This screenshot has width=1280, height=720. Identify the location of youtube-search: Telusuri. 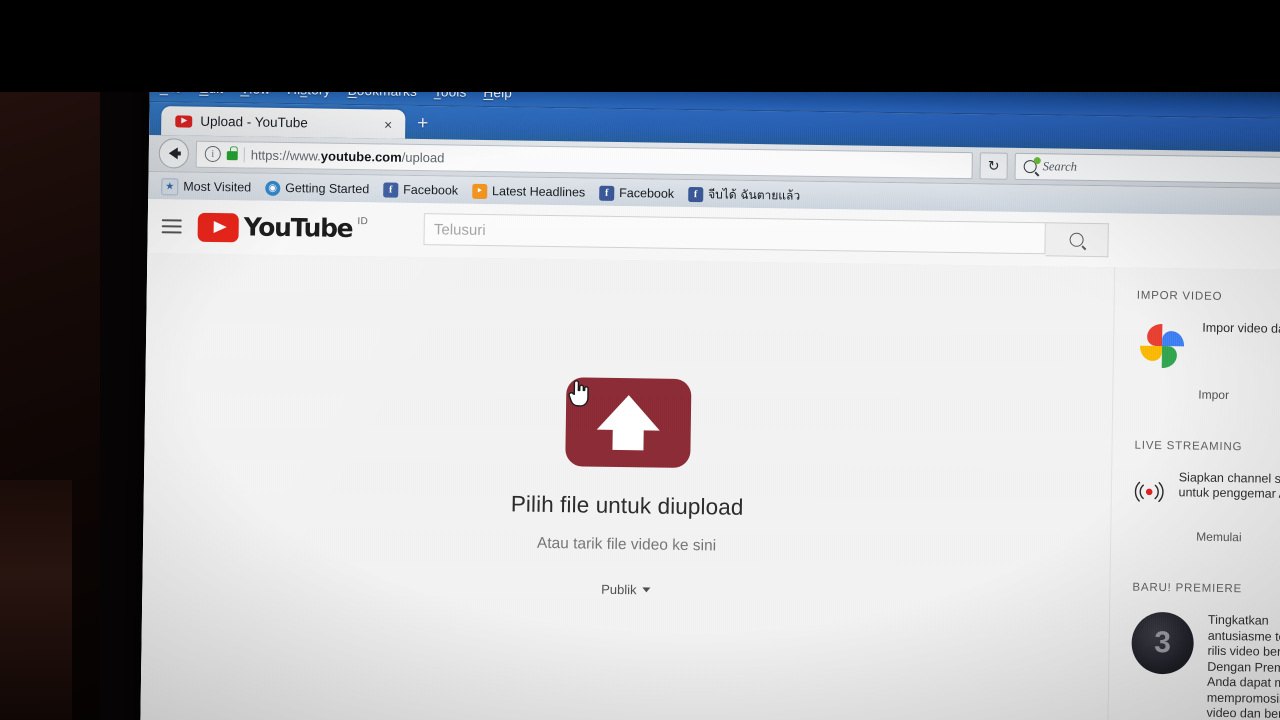
(766, 235).